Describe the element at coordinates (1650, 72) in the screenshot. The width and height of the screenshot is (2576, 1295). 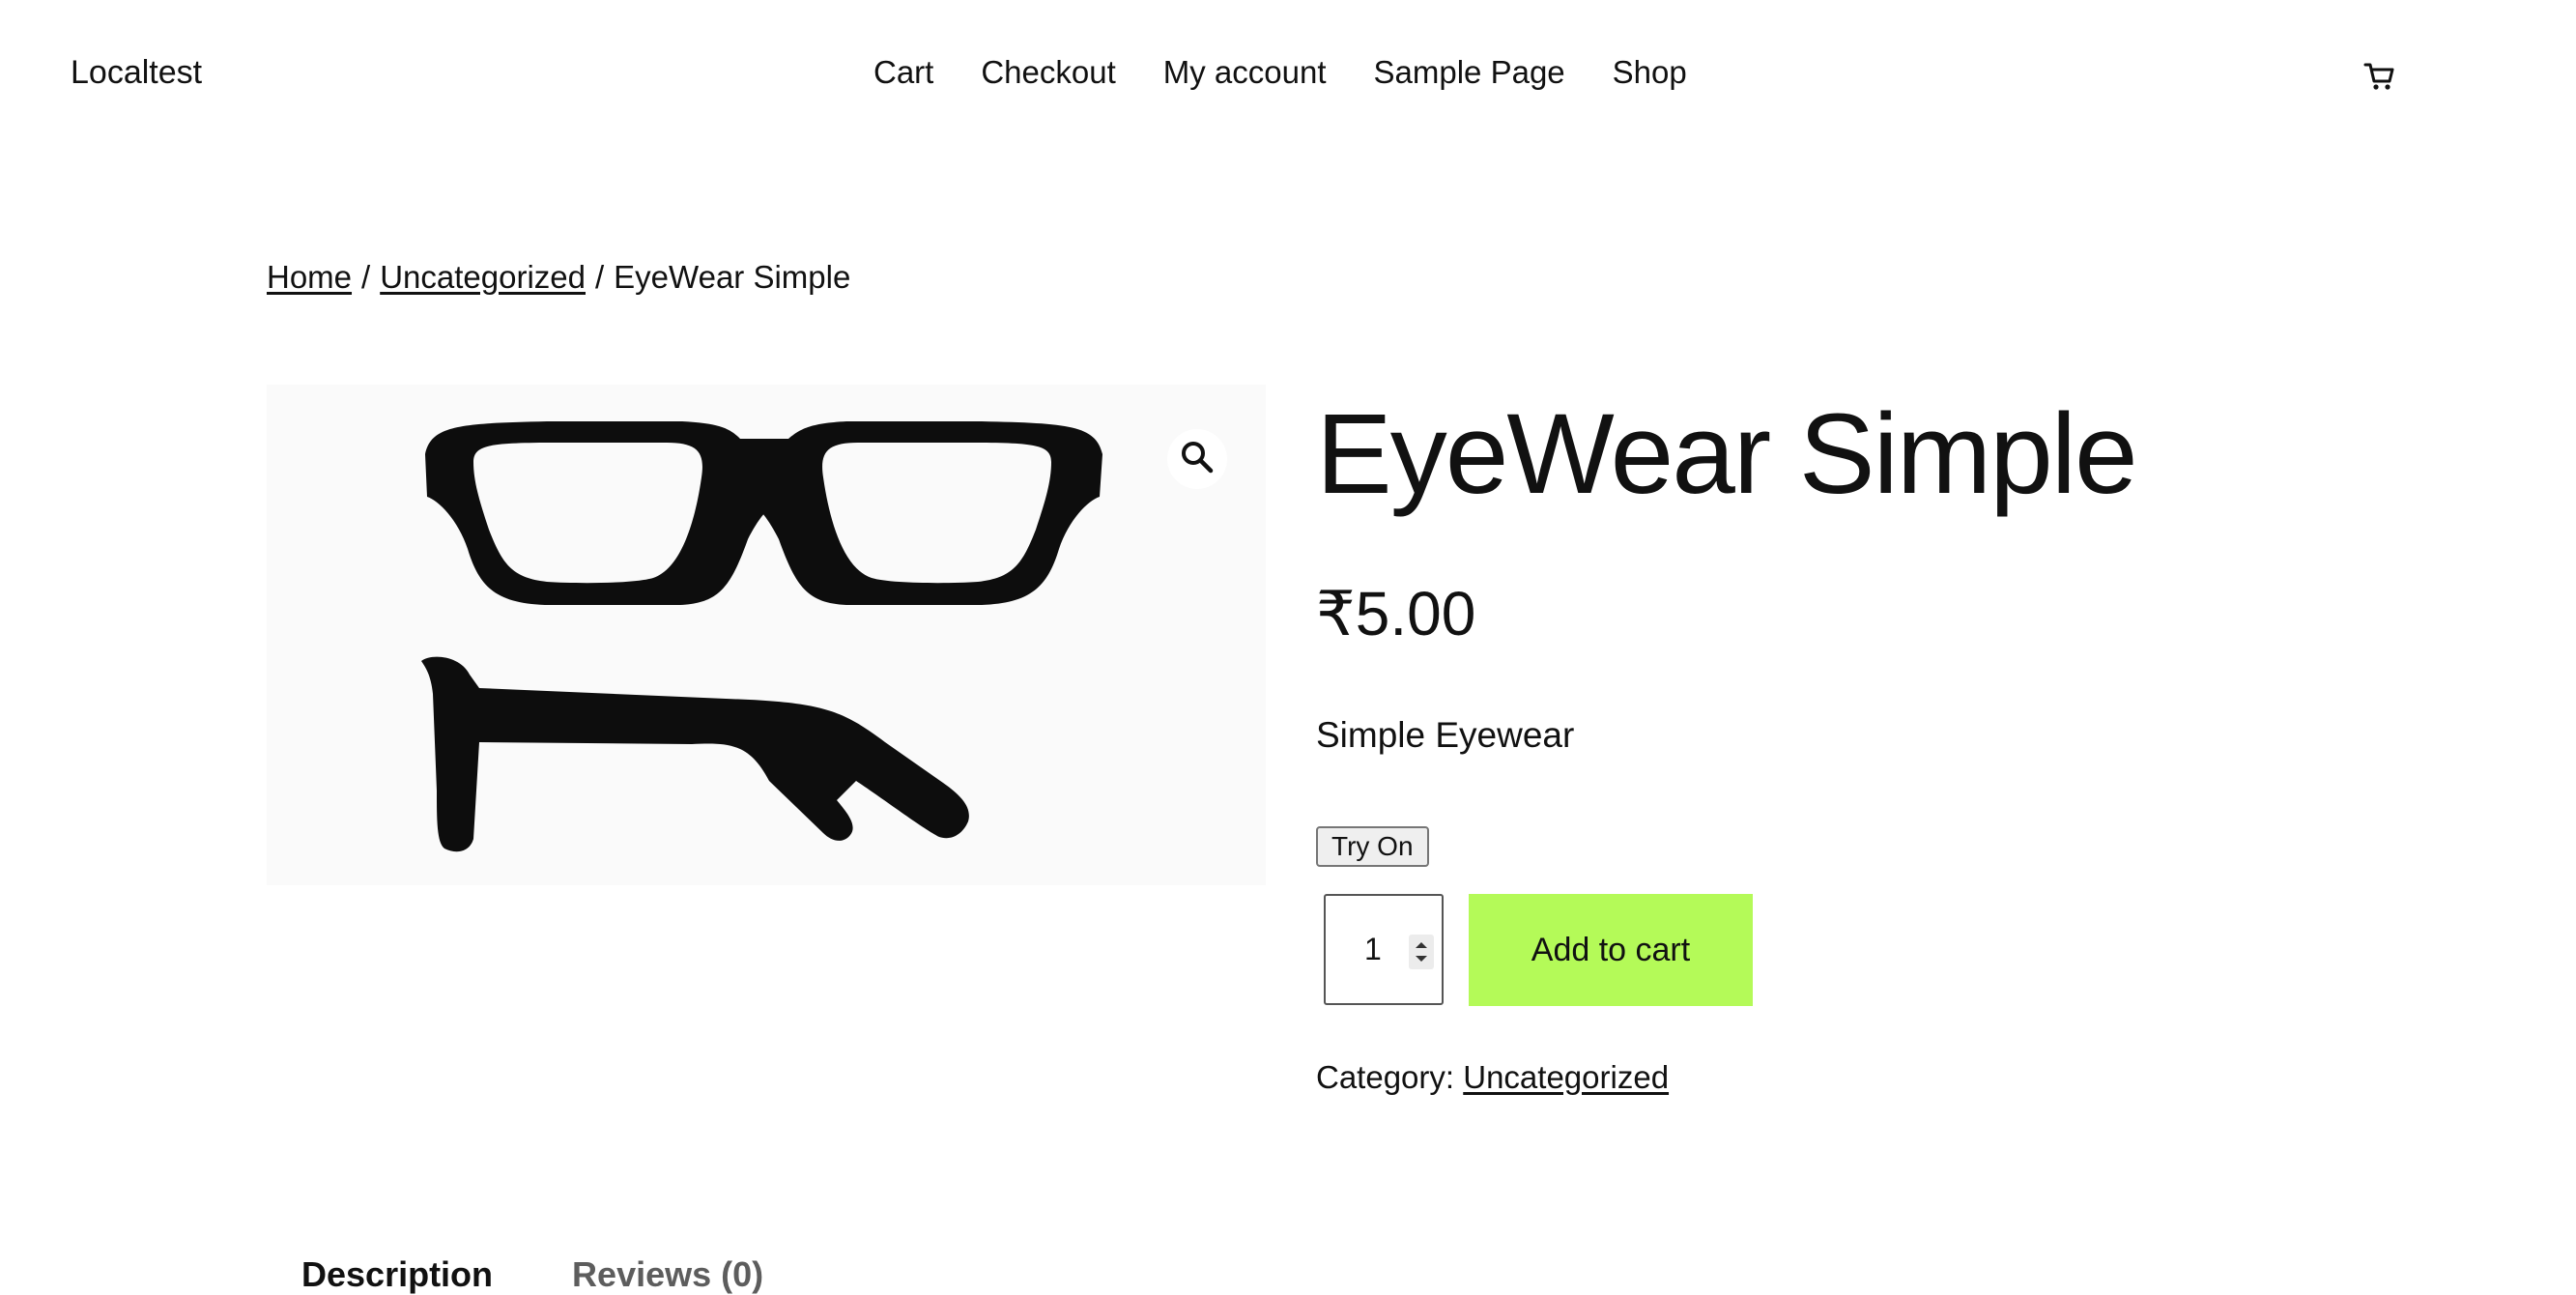
I see `nav-item-shop: Shop` at that location.